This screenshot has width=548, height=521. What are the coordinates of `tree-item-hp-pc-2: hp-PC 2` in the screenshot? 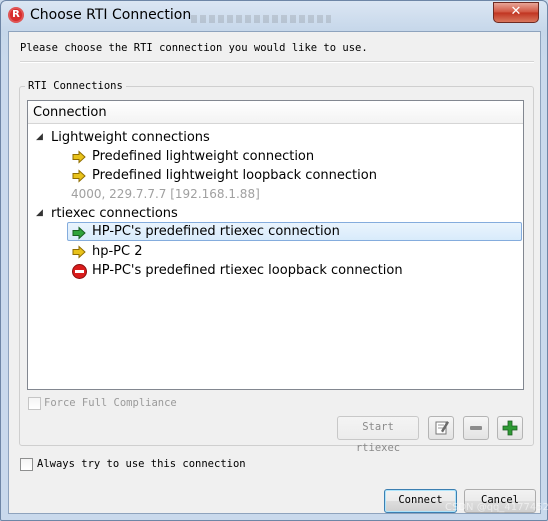 It's located at (117, 251).